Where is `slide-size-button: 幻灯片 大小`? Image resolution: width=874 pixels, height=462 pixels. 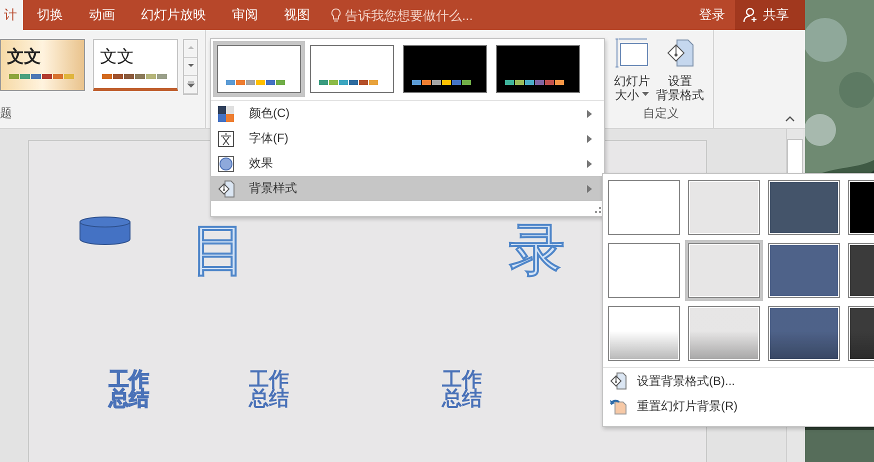
slide-size-button: 幻灯片 大小 is located at coordinates (632, 70).